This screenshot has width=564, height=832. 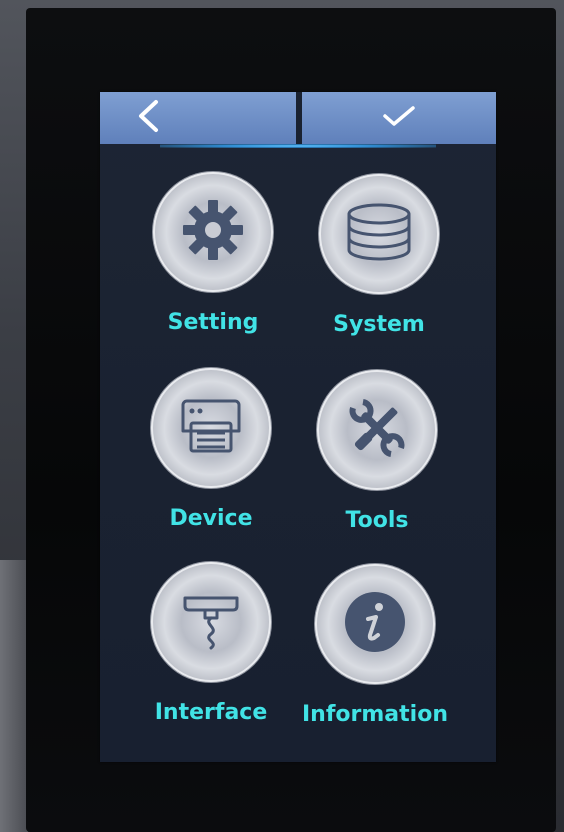 I want to click on menu-item-system: System, so click(x=379, y=264).